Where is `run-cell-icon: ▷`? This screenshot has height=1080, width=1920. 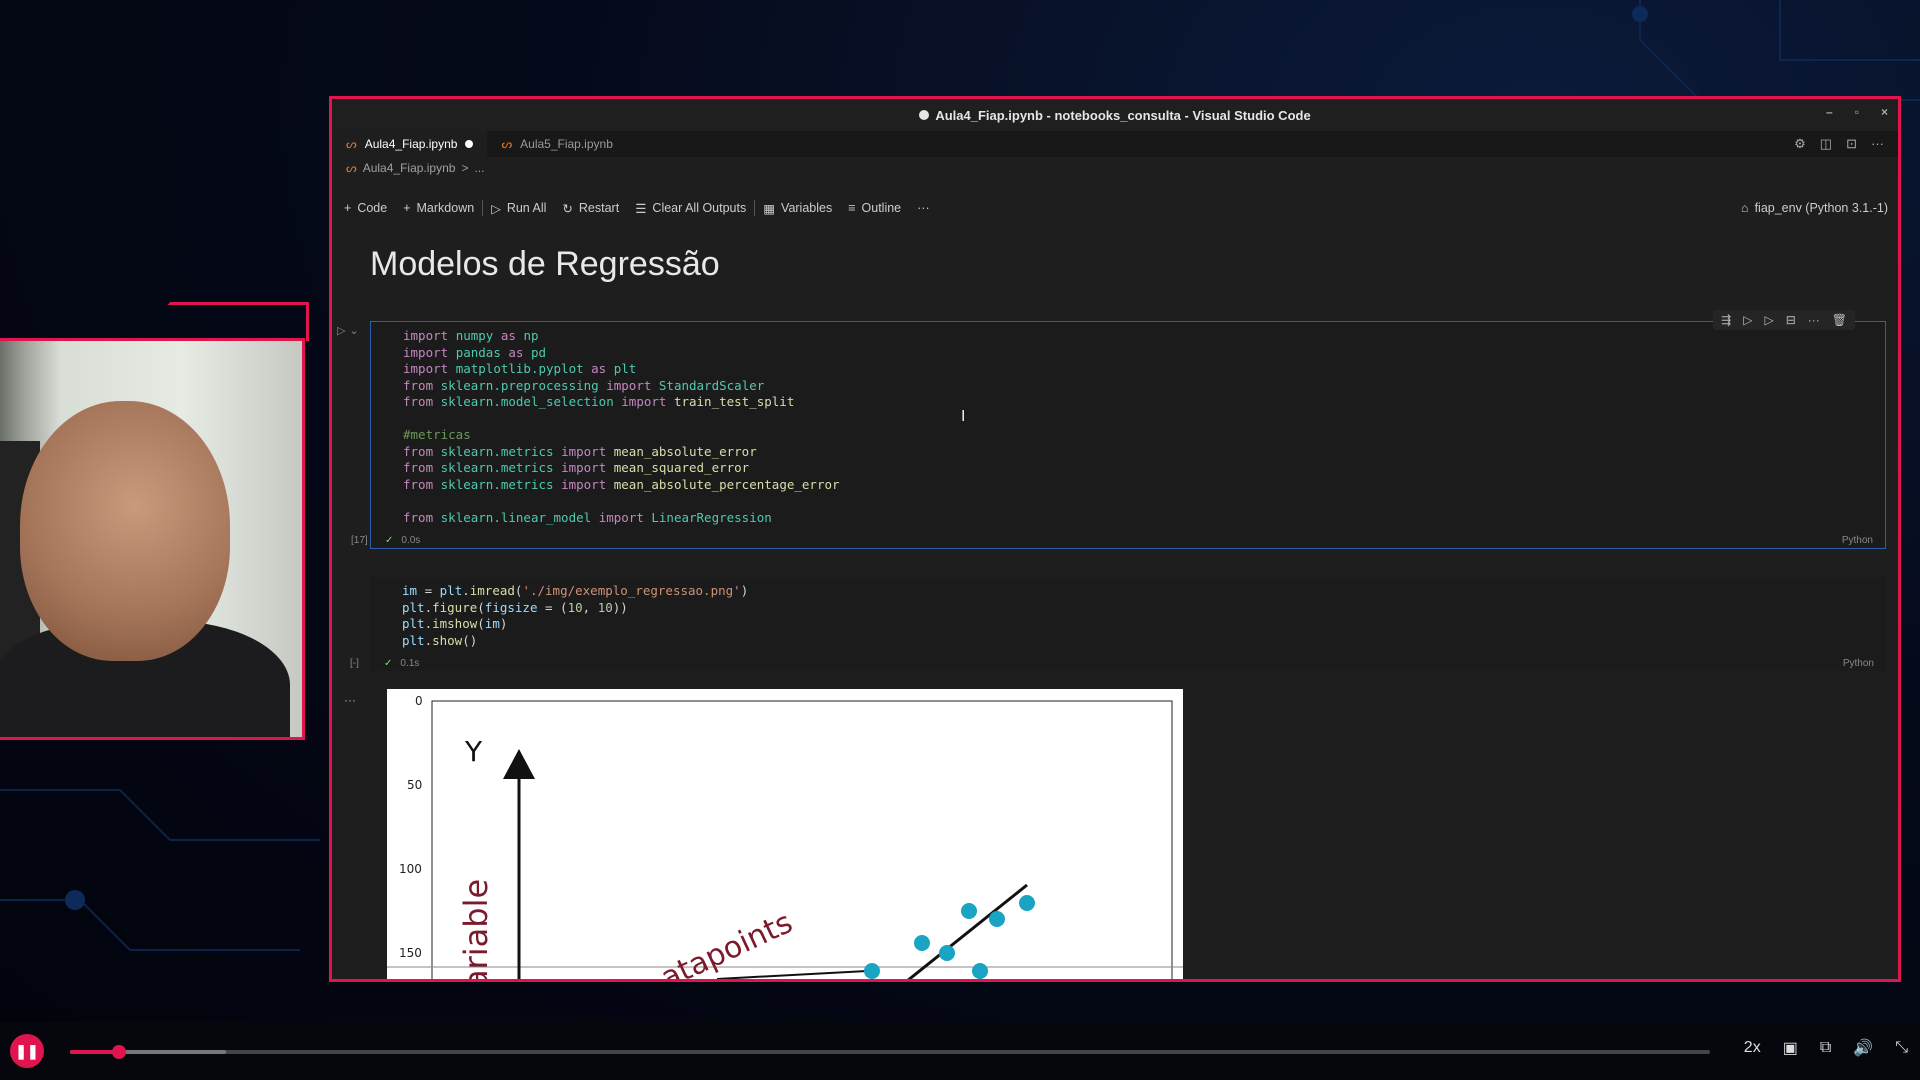
run-cell-icon: ▷ is located at coordinates (341, 330).